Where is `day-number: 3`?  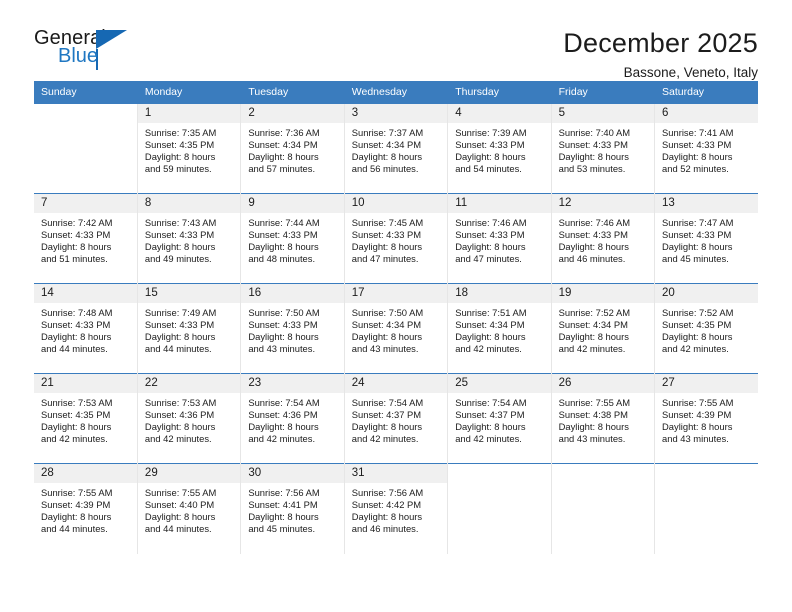
day-number: 3 is located at coordinates (396, 113).